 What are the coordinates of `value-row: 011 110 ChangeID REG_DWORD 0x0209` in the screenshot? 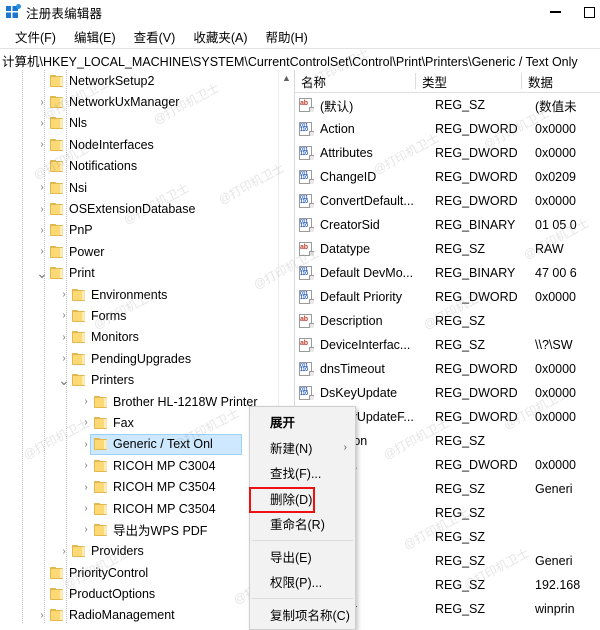 It's located at (447, 177).